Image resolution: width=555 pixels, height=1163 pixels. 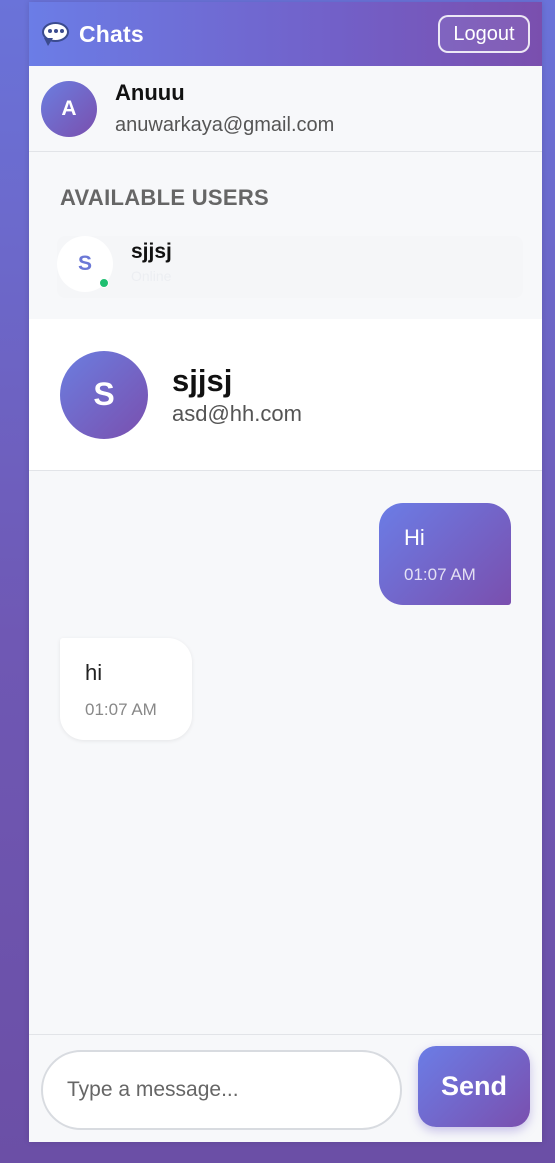 I want to click on available-users-section: AVAILABLE USERS S sjjsj Online, so click(x=285, y=236).